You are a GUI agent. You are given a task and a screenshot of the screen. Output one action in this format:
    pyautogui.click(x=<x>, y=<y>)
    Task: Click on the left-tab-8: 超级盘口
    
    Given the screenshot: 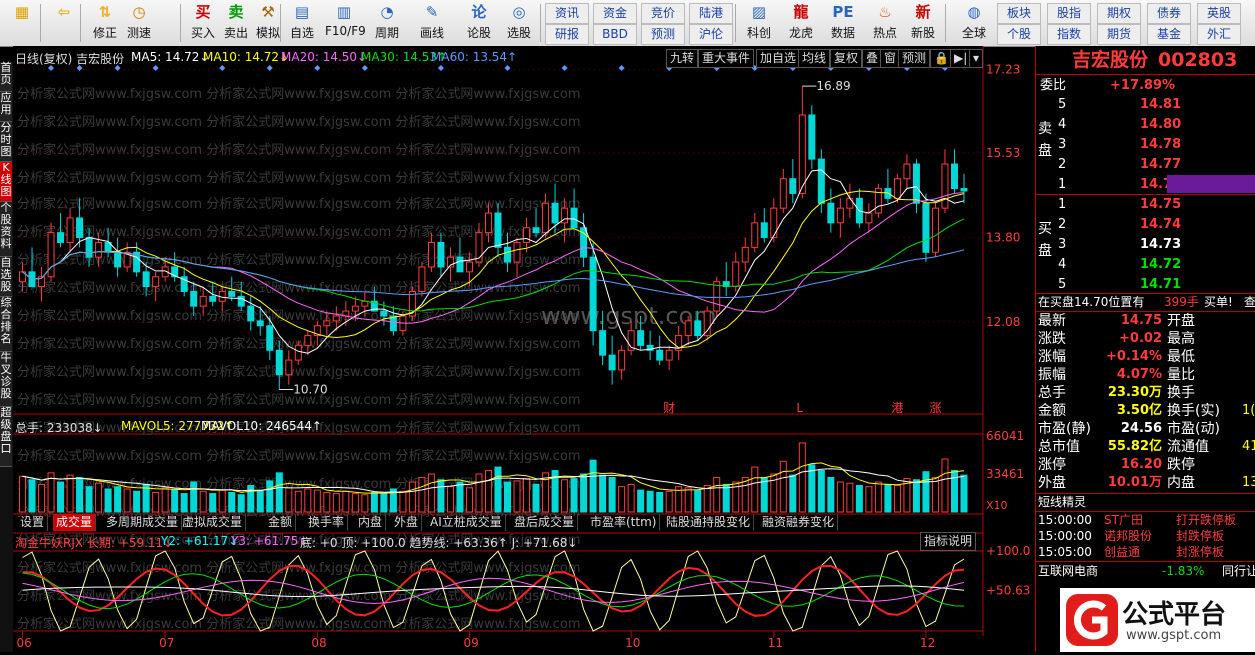 What is the action you would take?
    pyautogui.click(x=6, y=437)
    